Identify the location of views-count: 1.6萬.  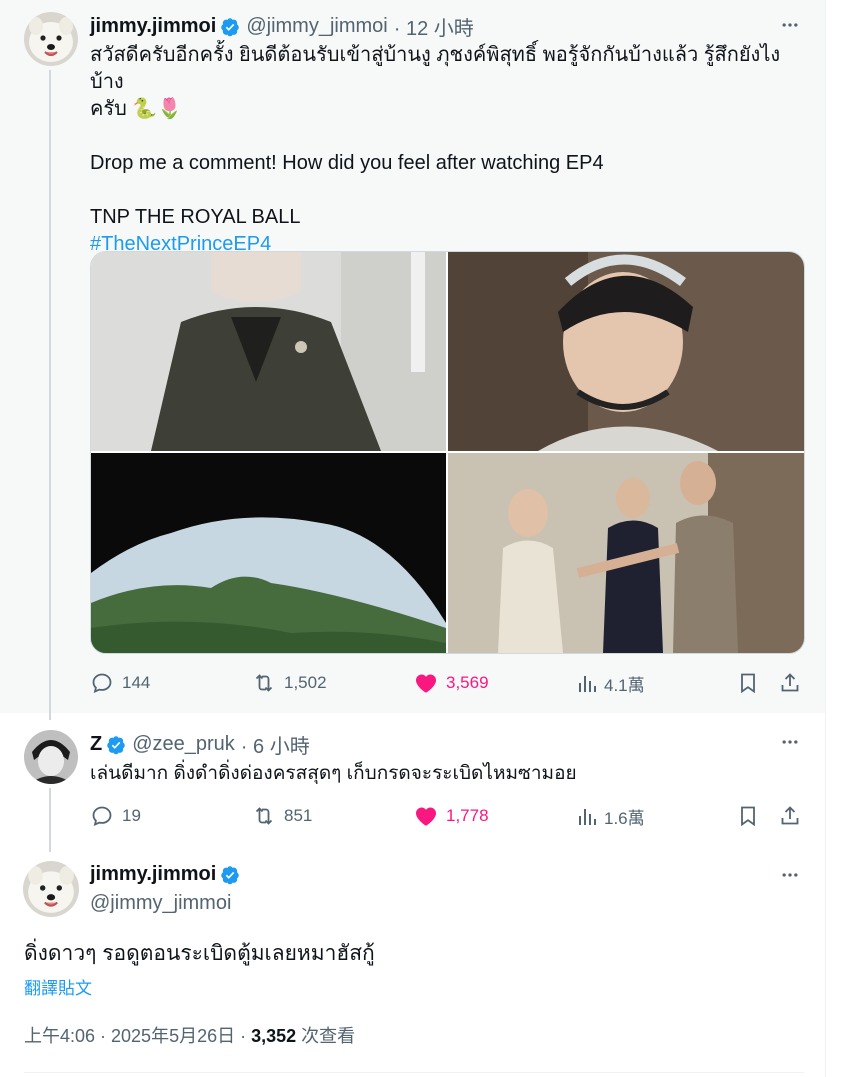
(624, 818).